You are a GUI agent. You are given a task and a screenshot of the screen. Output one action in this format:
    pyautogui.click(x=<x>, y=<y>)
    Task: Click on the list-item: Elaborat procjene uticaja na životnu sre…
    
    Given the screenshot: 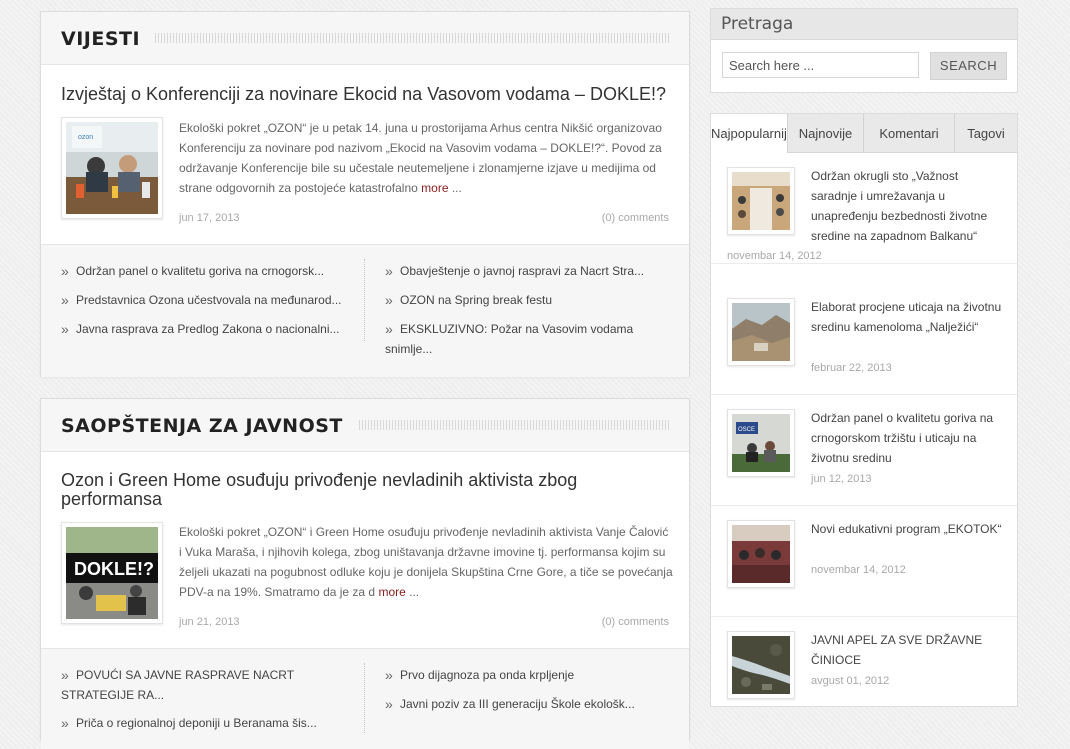 What is the action you would take?
    pyautogui.click(x=864, y=339)
    